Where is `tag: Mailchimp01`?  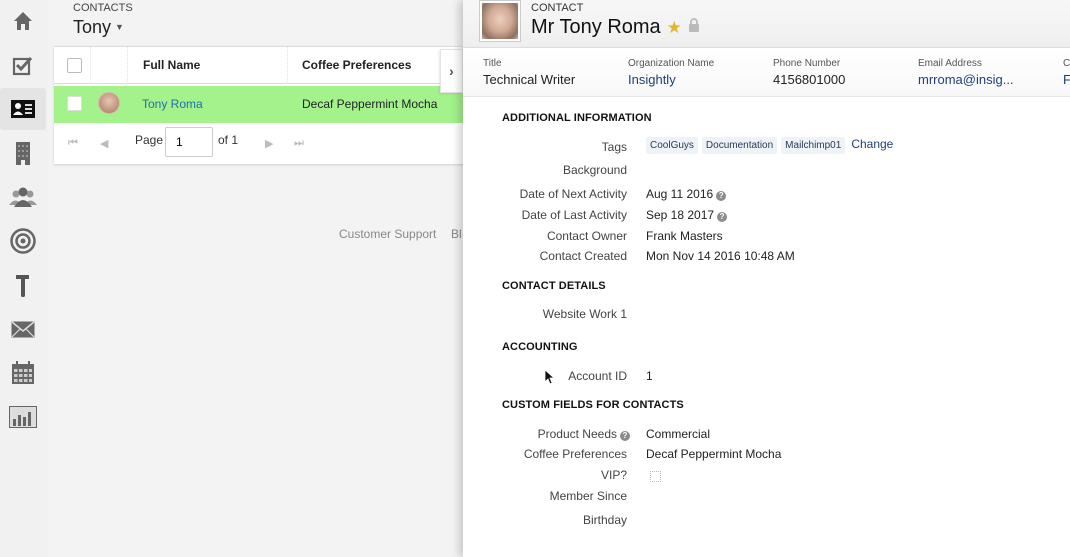
tag: Mailchimp01 is located at coordinates (813, 145).